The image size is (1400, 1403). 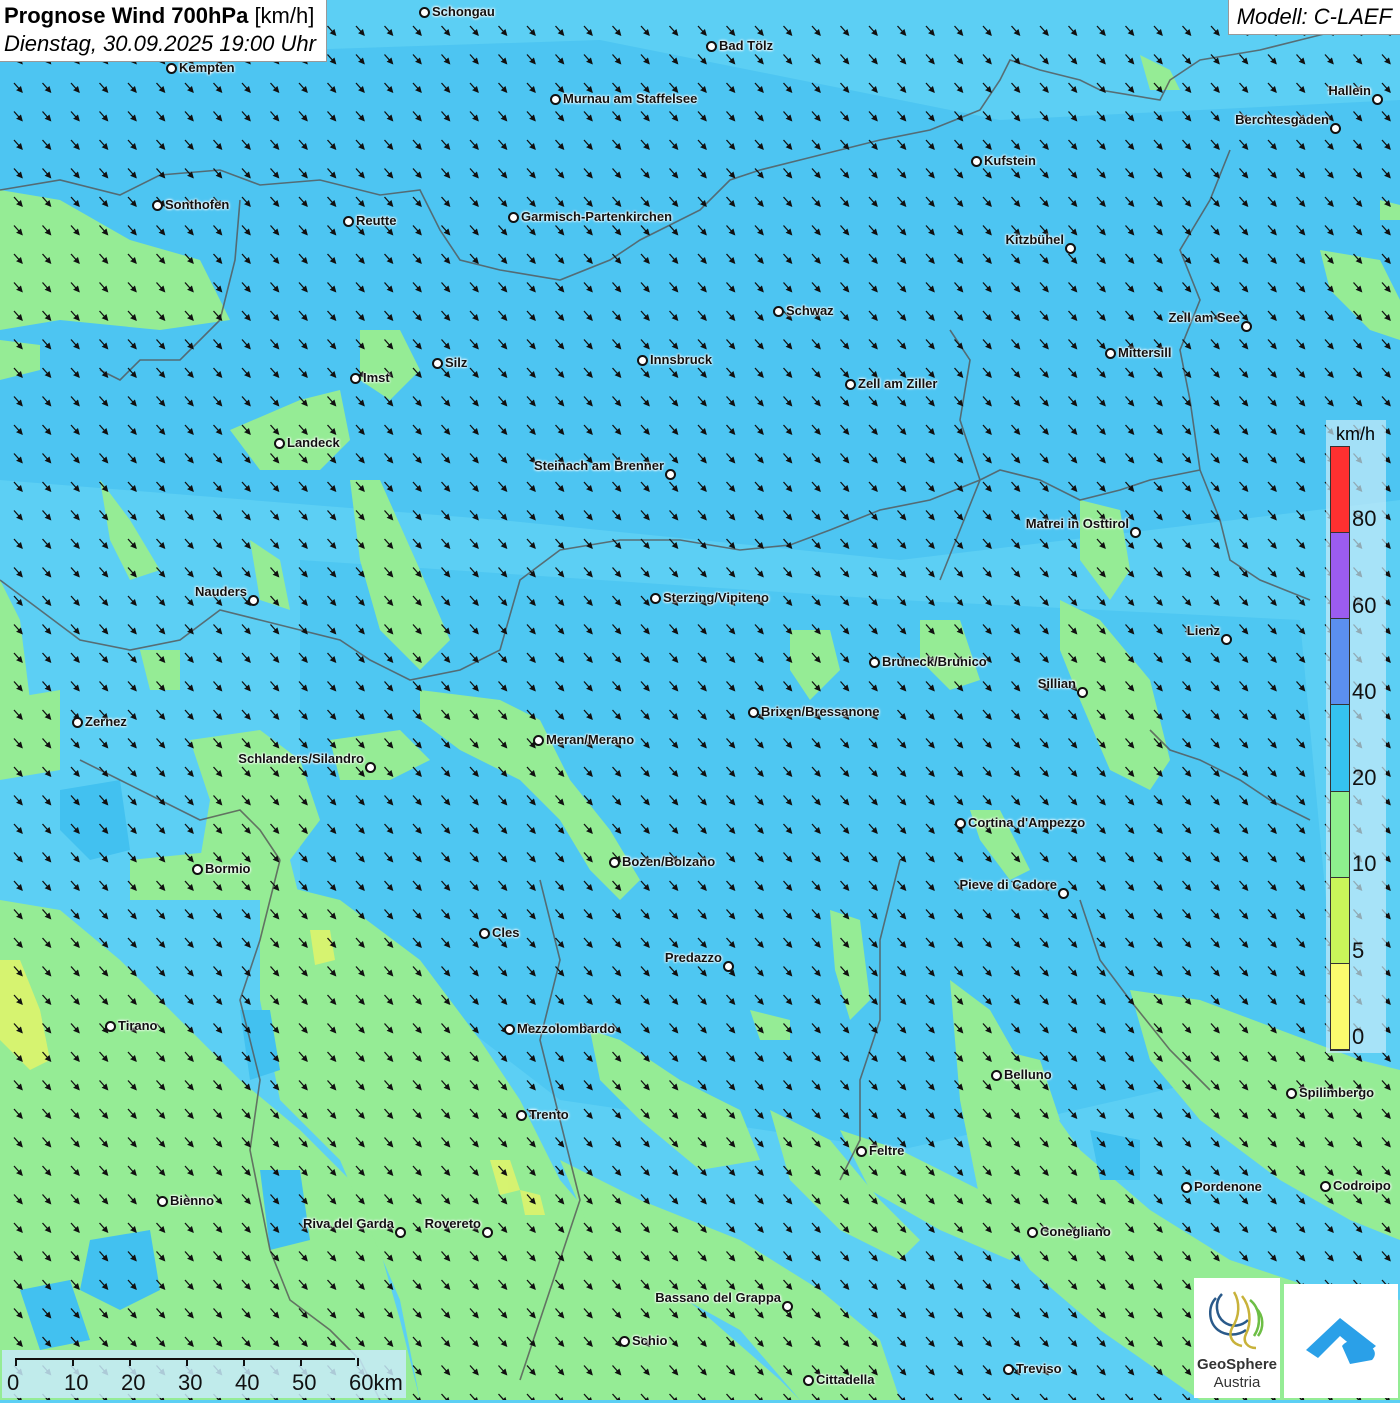 What do you see at coordinates (1008, 884) in the screenshot?
I see `city-label: Pieve di Cadore` at bounding box center [1008, 884].